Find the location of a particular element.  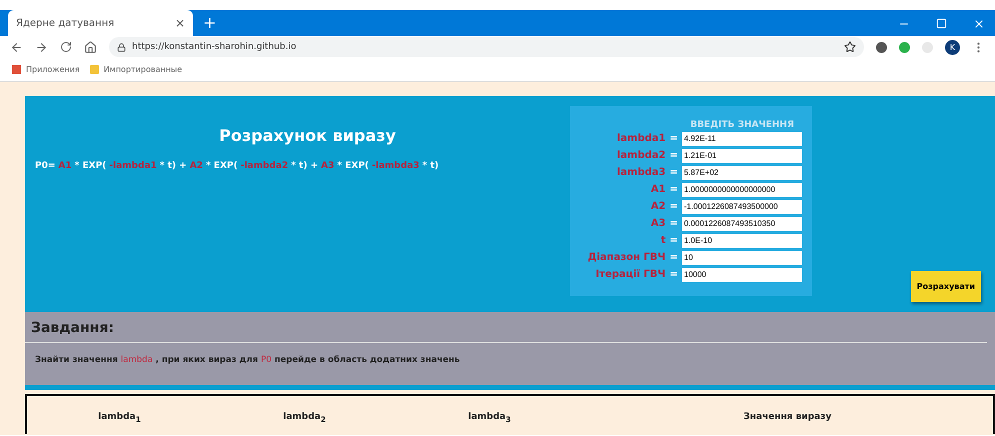

field-label: lambda1 is located at coordinates (641, 138).